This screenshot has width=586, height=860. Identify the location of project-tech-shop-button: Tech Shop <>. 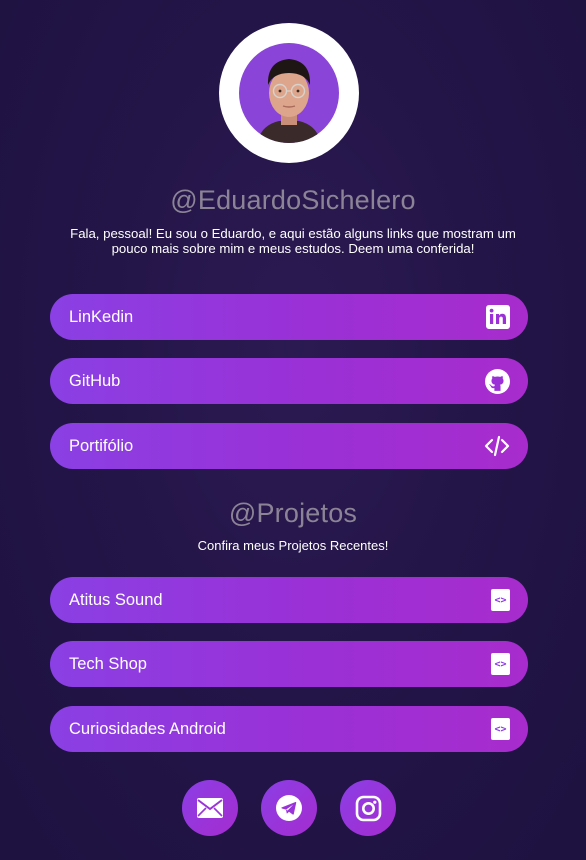
(289, 664).